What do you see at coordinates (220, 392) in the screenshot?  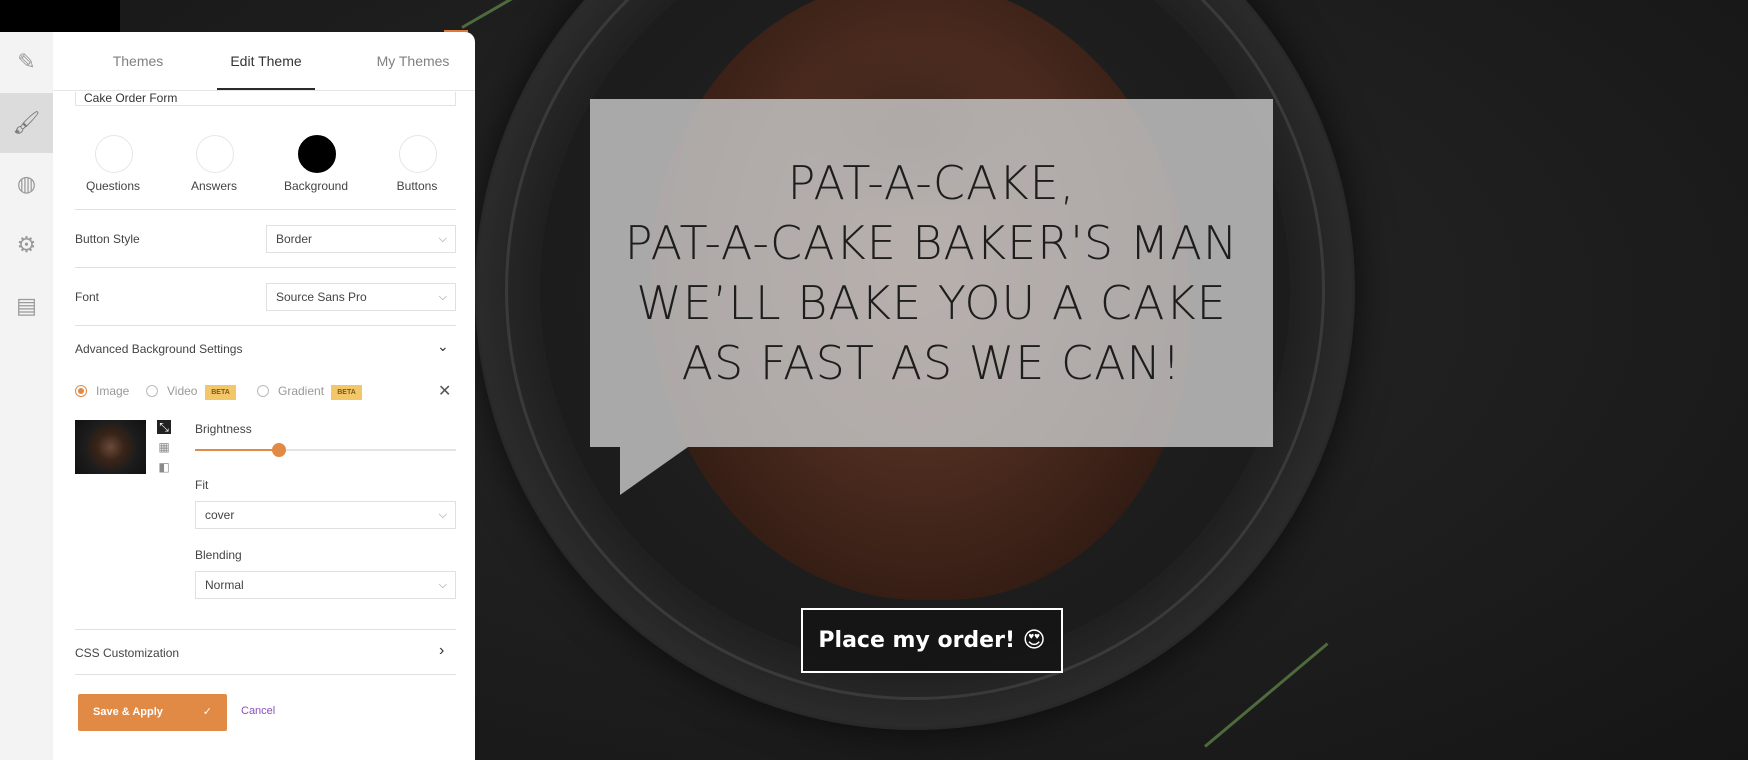 I see `video-beta-badge: BETA` at bounding box center [220, 392].